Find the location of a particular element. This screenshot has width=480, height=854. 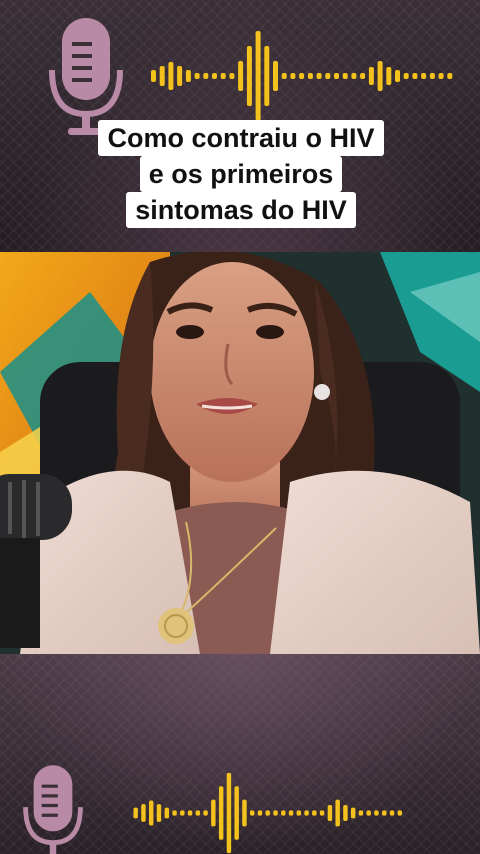

microphone-icon is located at coordinates (53, 809).